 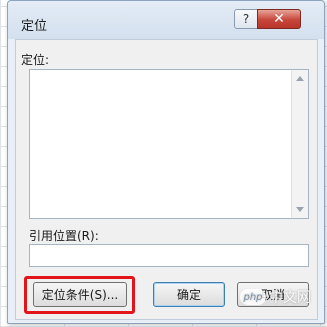 I want to click on php-watermark: php 中文网, so click(x=275, y=297).